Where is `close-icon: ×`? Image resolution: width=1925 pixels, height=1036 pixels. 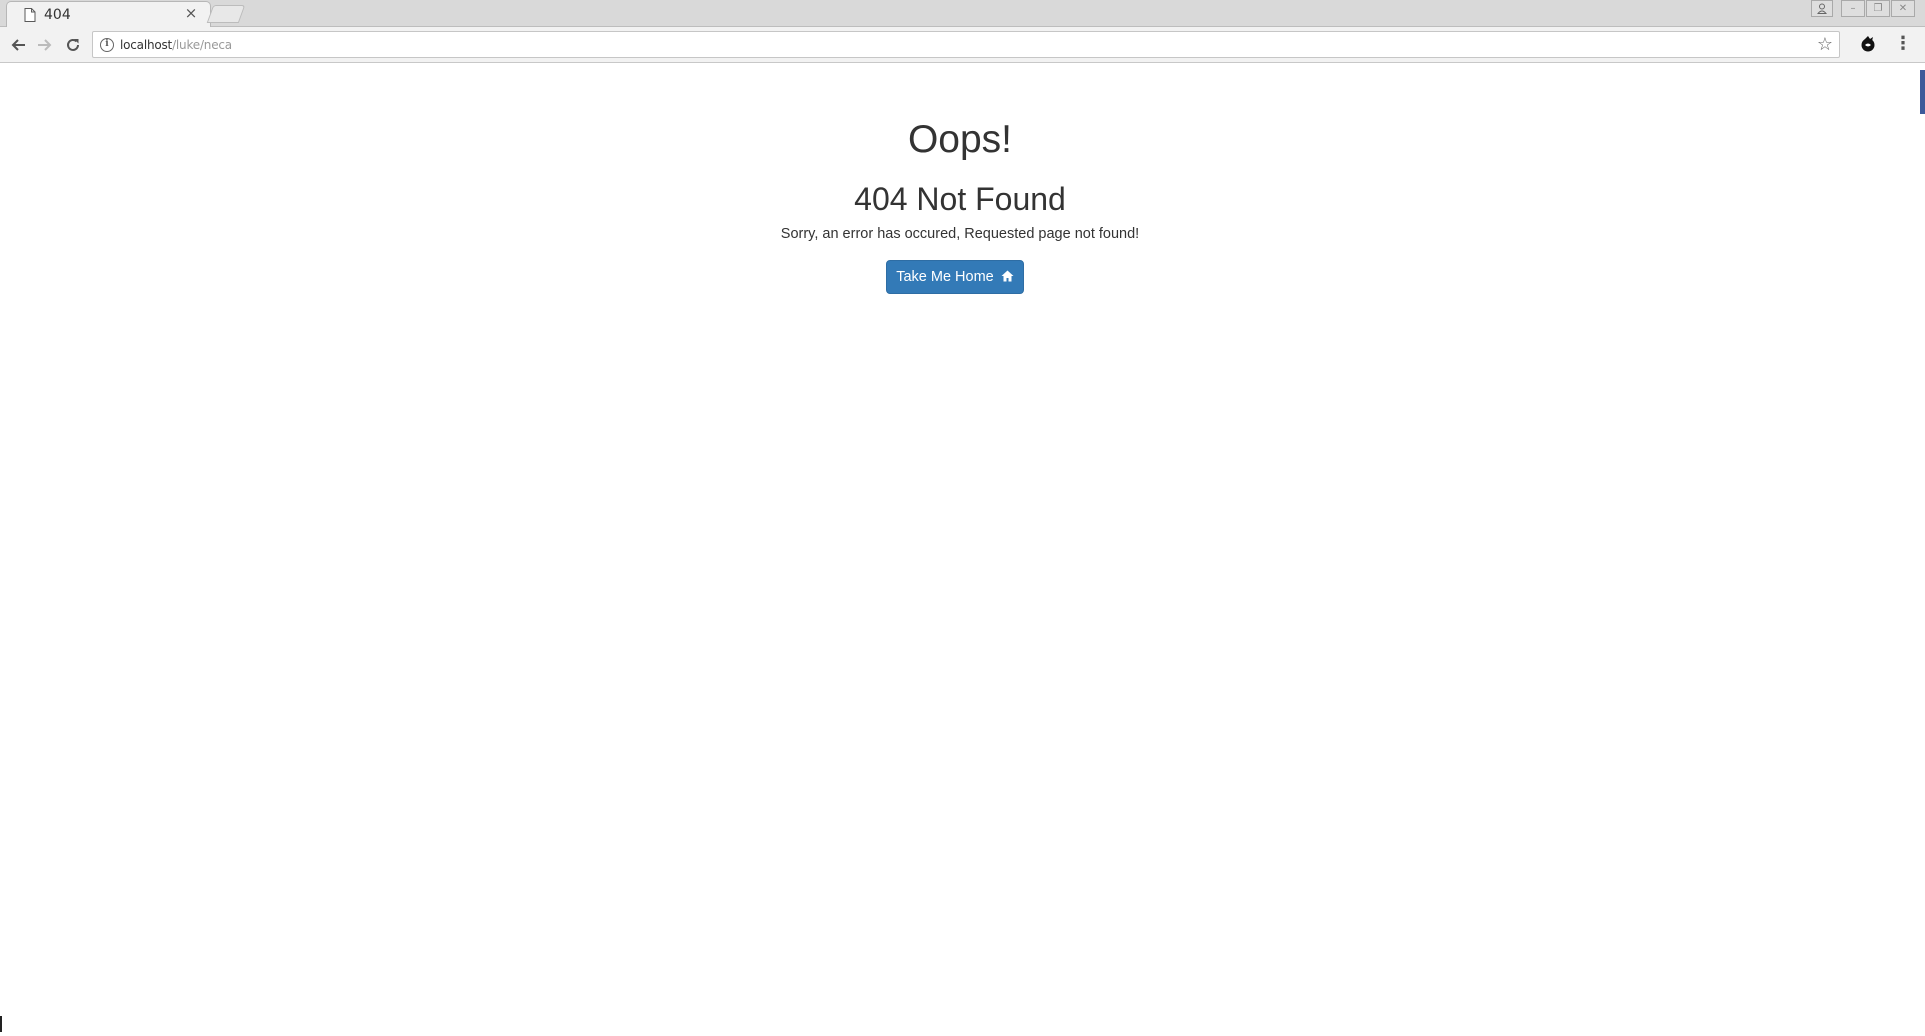
close-icon: × is located at coordinates (191, 13).